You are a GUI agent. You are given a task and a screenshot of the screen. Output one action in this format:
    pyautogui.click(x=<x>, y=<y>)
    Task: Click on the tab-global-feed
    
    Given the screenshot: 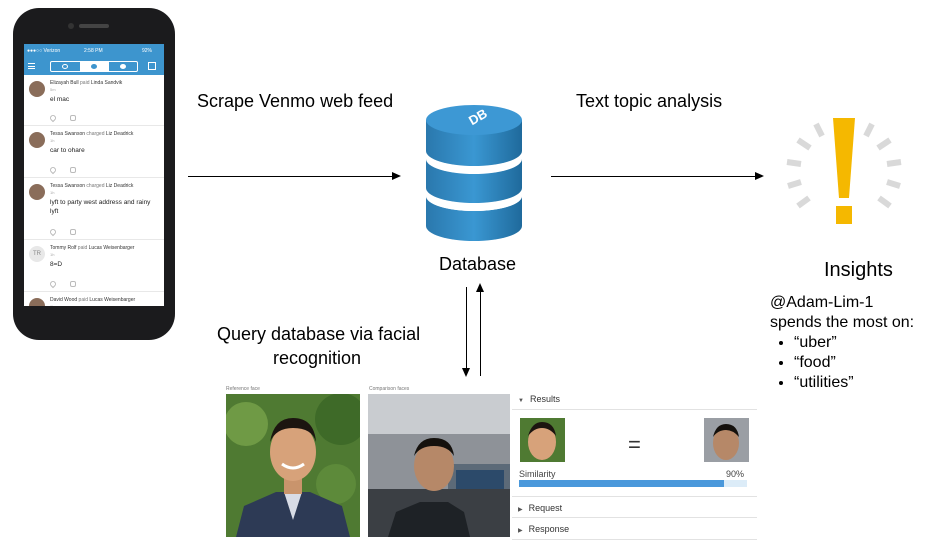 What is the action you would take?
    pyautogui.click(x=65, y=66)
    